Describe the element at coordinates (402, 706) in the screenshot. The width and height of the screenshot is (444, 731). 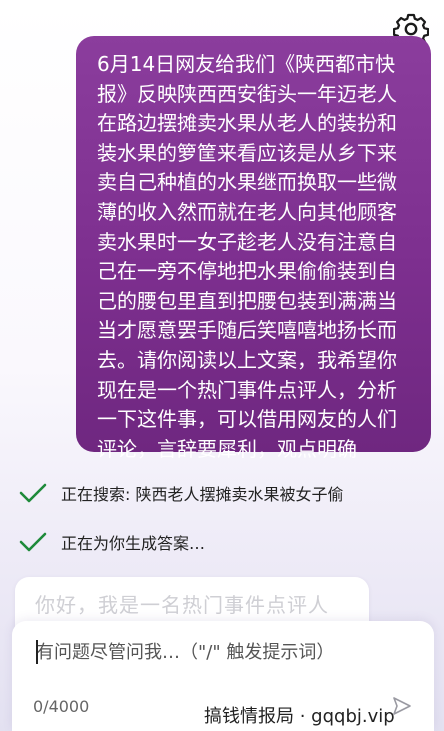
I see `send-icon` at that location.